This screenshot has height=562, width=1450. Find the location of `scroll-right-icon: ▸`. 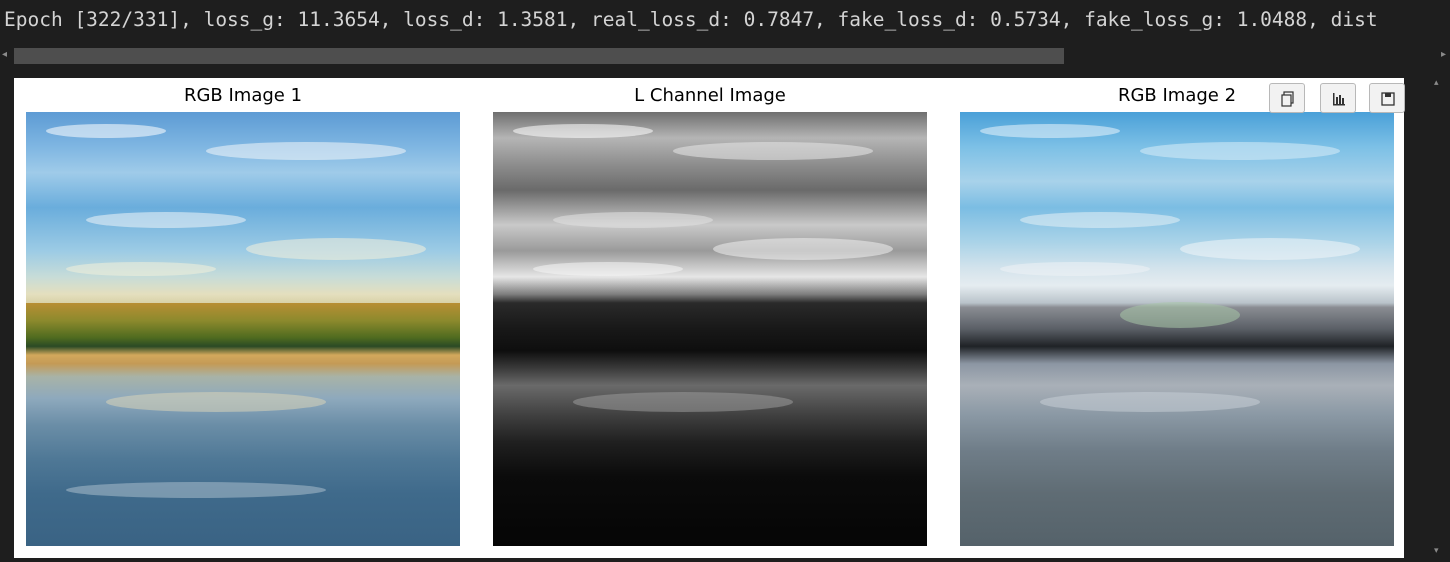

scroll-right-icon: ▸ is located at coordinates (1443, 54).